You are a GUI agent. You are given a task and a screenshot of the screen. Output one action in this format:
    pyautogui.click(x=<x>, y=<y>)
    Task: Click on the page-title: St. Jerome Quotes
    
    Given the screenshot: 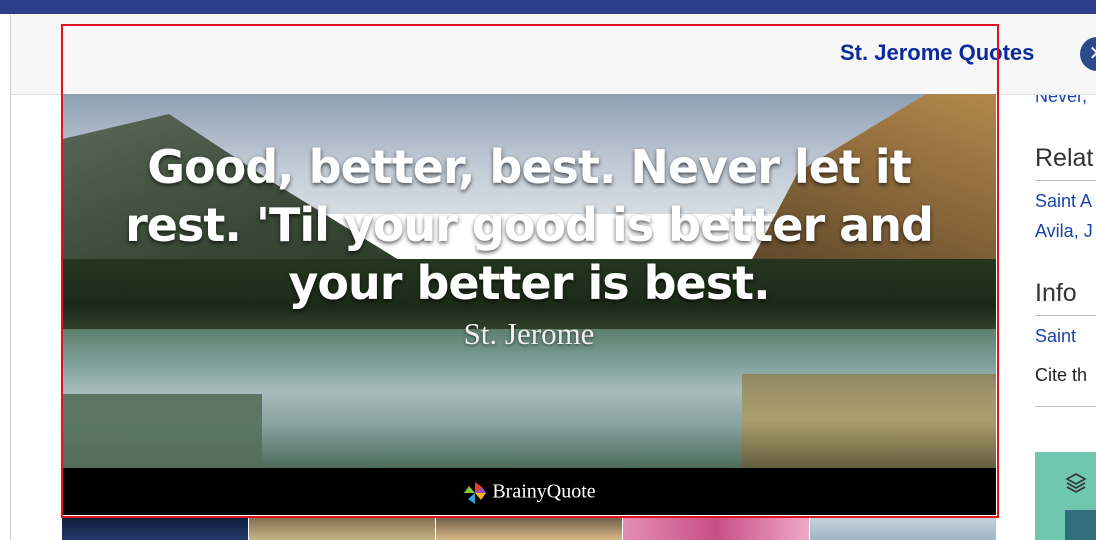 What is the action you would take?
    pyautogui.click(x=937, y=53)
    